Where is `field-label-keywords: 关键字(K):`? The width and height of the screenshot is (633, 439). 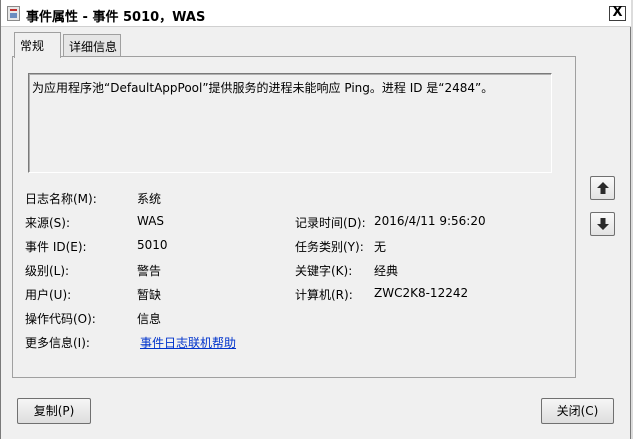
field-label-keywords: 关键字(K): is located at coordinates (324, 271).